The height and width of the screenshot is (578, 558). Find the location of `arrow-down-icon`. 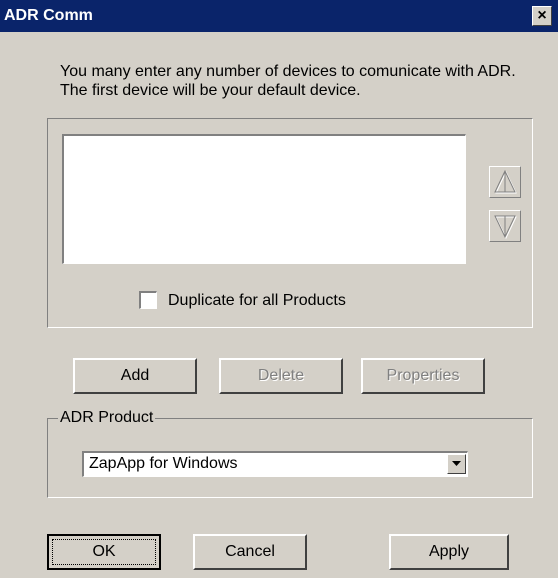

arrow-down-icon is located at coordinates (505, 227).